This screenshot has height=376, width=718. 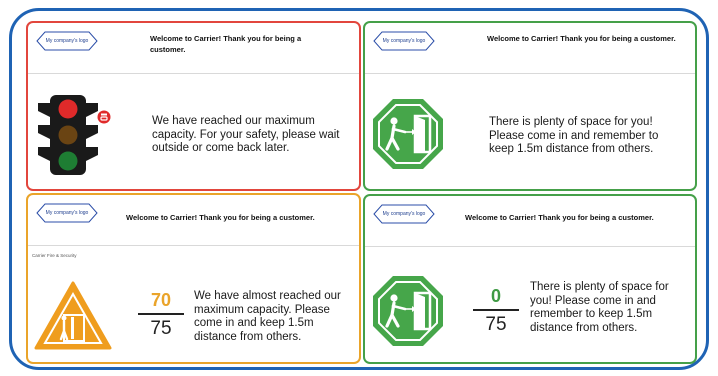 I want to click on company-subtitle: Carrier Fire & Security, so click(x=54, y=255).